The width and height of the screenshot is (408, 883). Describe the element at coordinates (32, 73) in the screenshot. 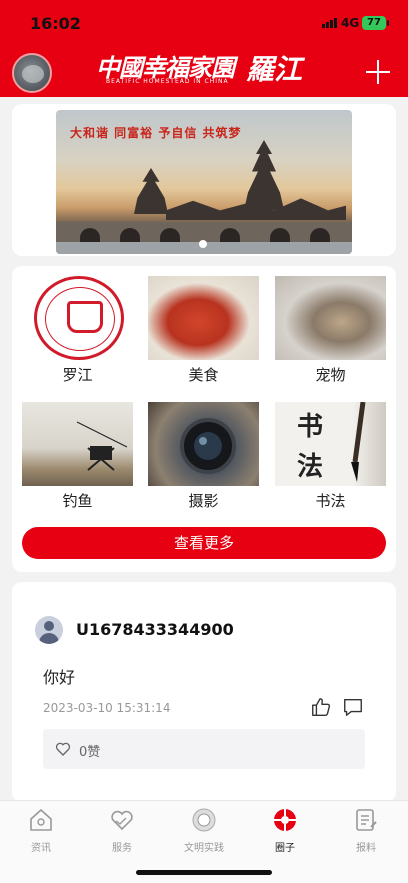

I see `user-avatar` at that location.